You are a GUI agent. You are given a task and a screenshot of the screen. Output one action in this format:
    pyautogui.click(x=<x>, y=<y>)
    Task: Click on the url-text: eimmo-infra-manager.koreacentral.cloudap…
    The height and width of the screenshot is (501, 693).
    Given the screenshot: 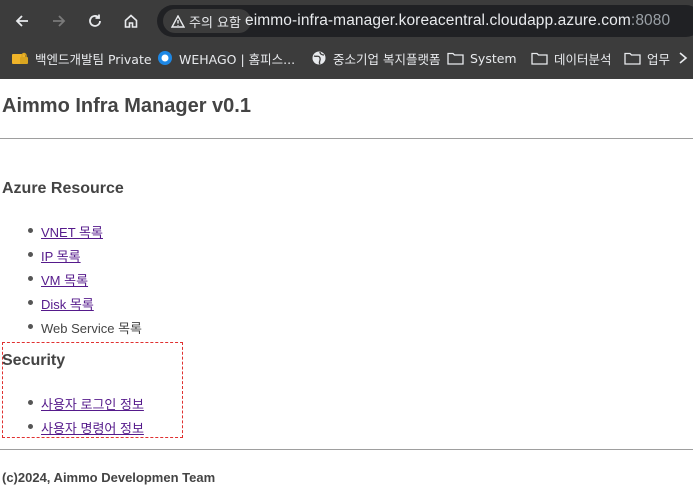 What is the action you would take?
    pyautogui.click(x=457, y=21)
    